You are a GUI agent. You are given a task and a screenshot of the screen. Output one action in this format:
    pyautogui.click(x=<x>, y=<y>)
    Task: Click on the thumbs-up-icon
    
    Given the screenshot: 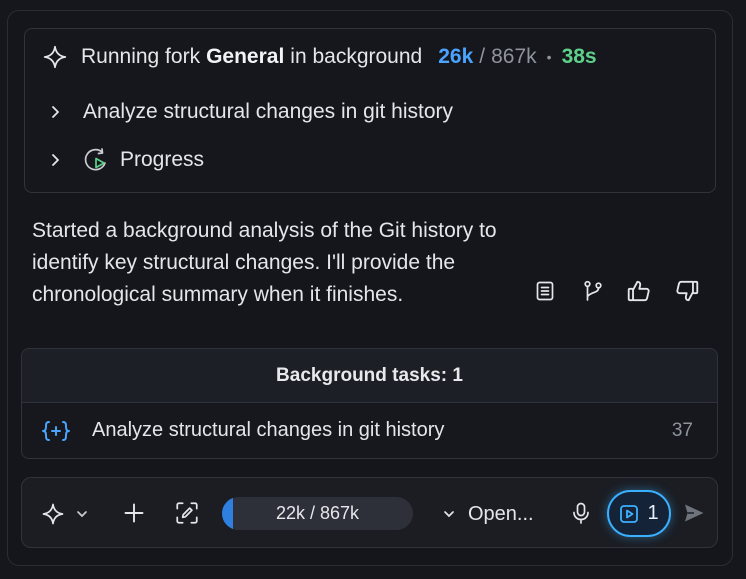 What is the action you would take?
    pyautogui.click(x=638, y=291)
    